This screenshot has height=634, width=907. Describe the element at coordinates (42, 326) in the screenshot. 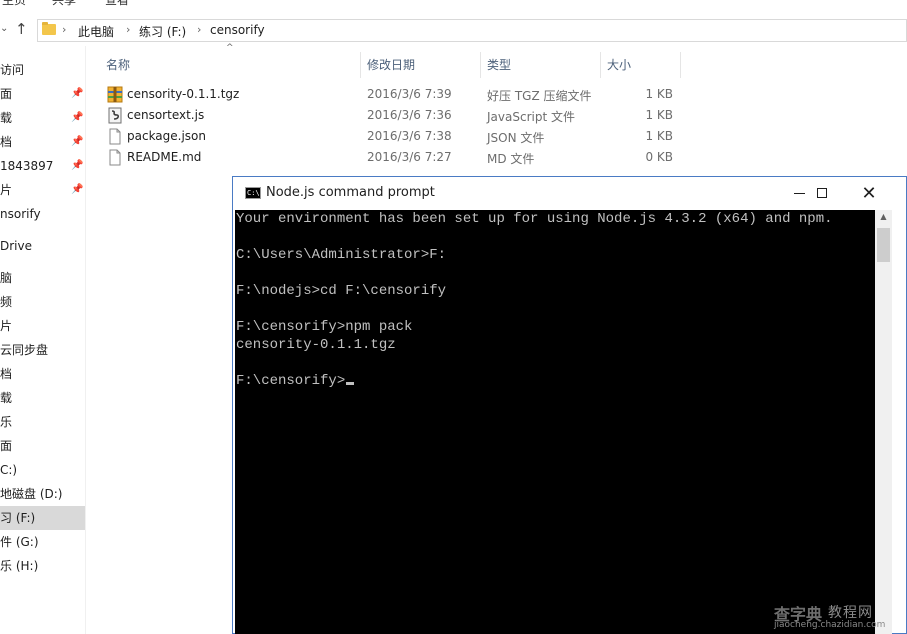

I see `sidebar-item: 片` at that location.